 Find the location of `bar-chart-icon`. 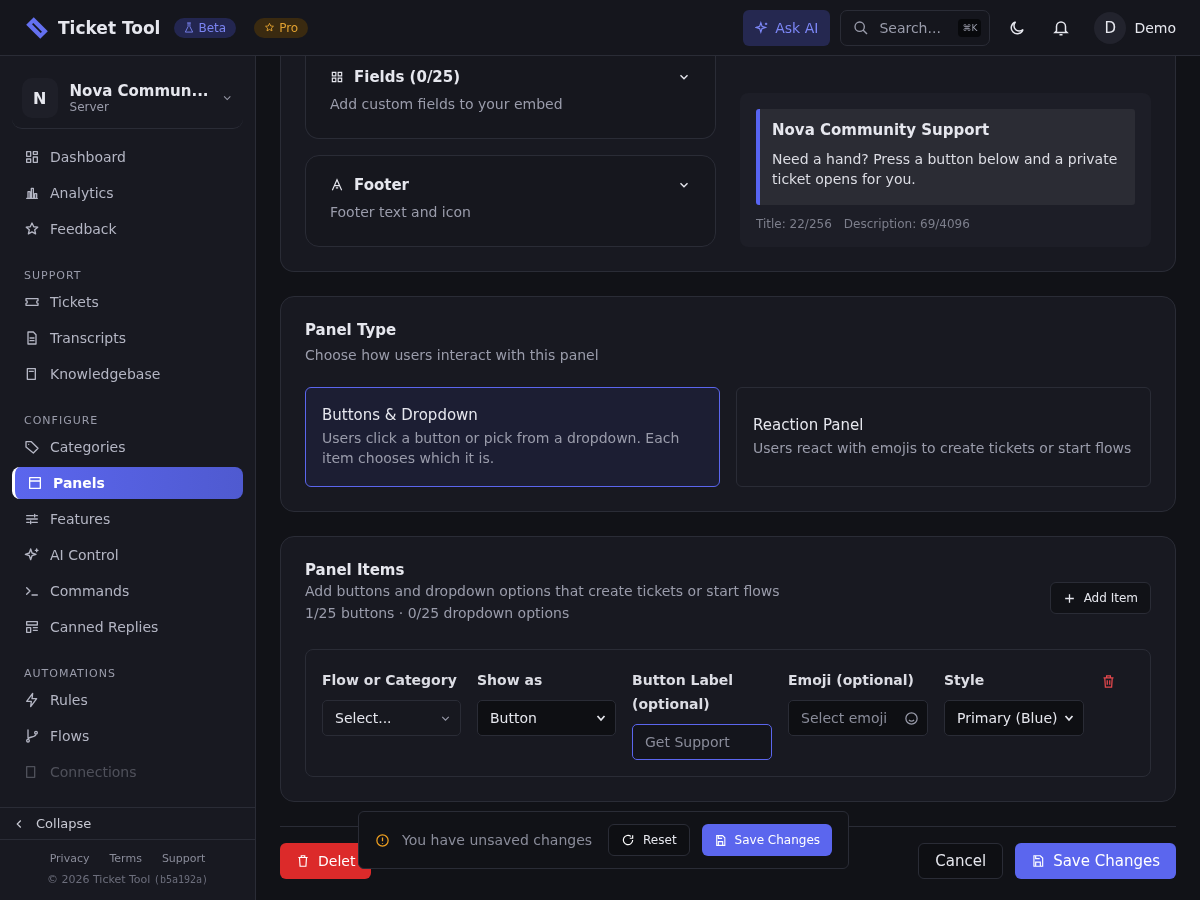

bar-chart-icon is located at coordinates (32, 193).